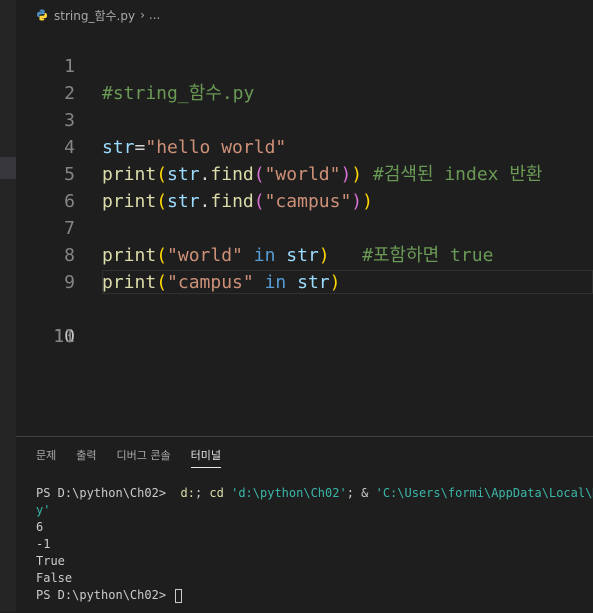 This screenshot has height=613, width=593. What do you see at coordinates (187, 493) in the screenshot?
I see `terminal-command: d:` at bounding box center [187, 493].